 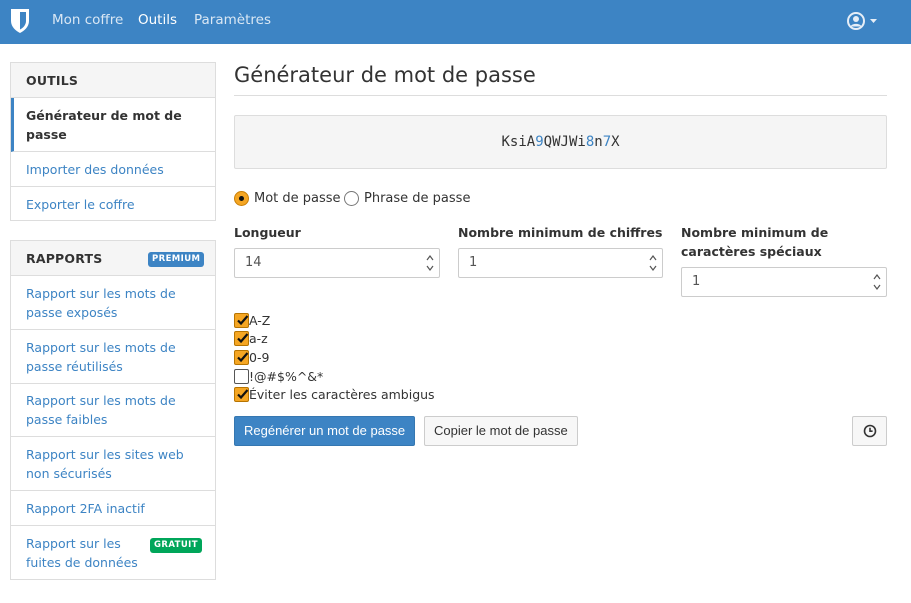 What do you see at coordinates (505, 142) in the screenshot?
I see `password-char: K` at bounding box center [505, 142].